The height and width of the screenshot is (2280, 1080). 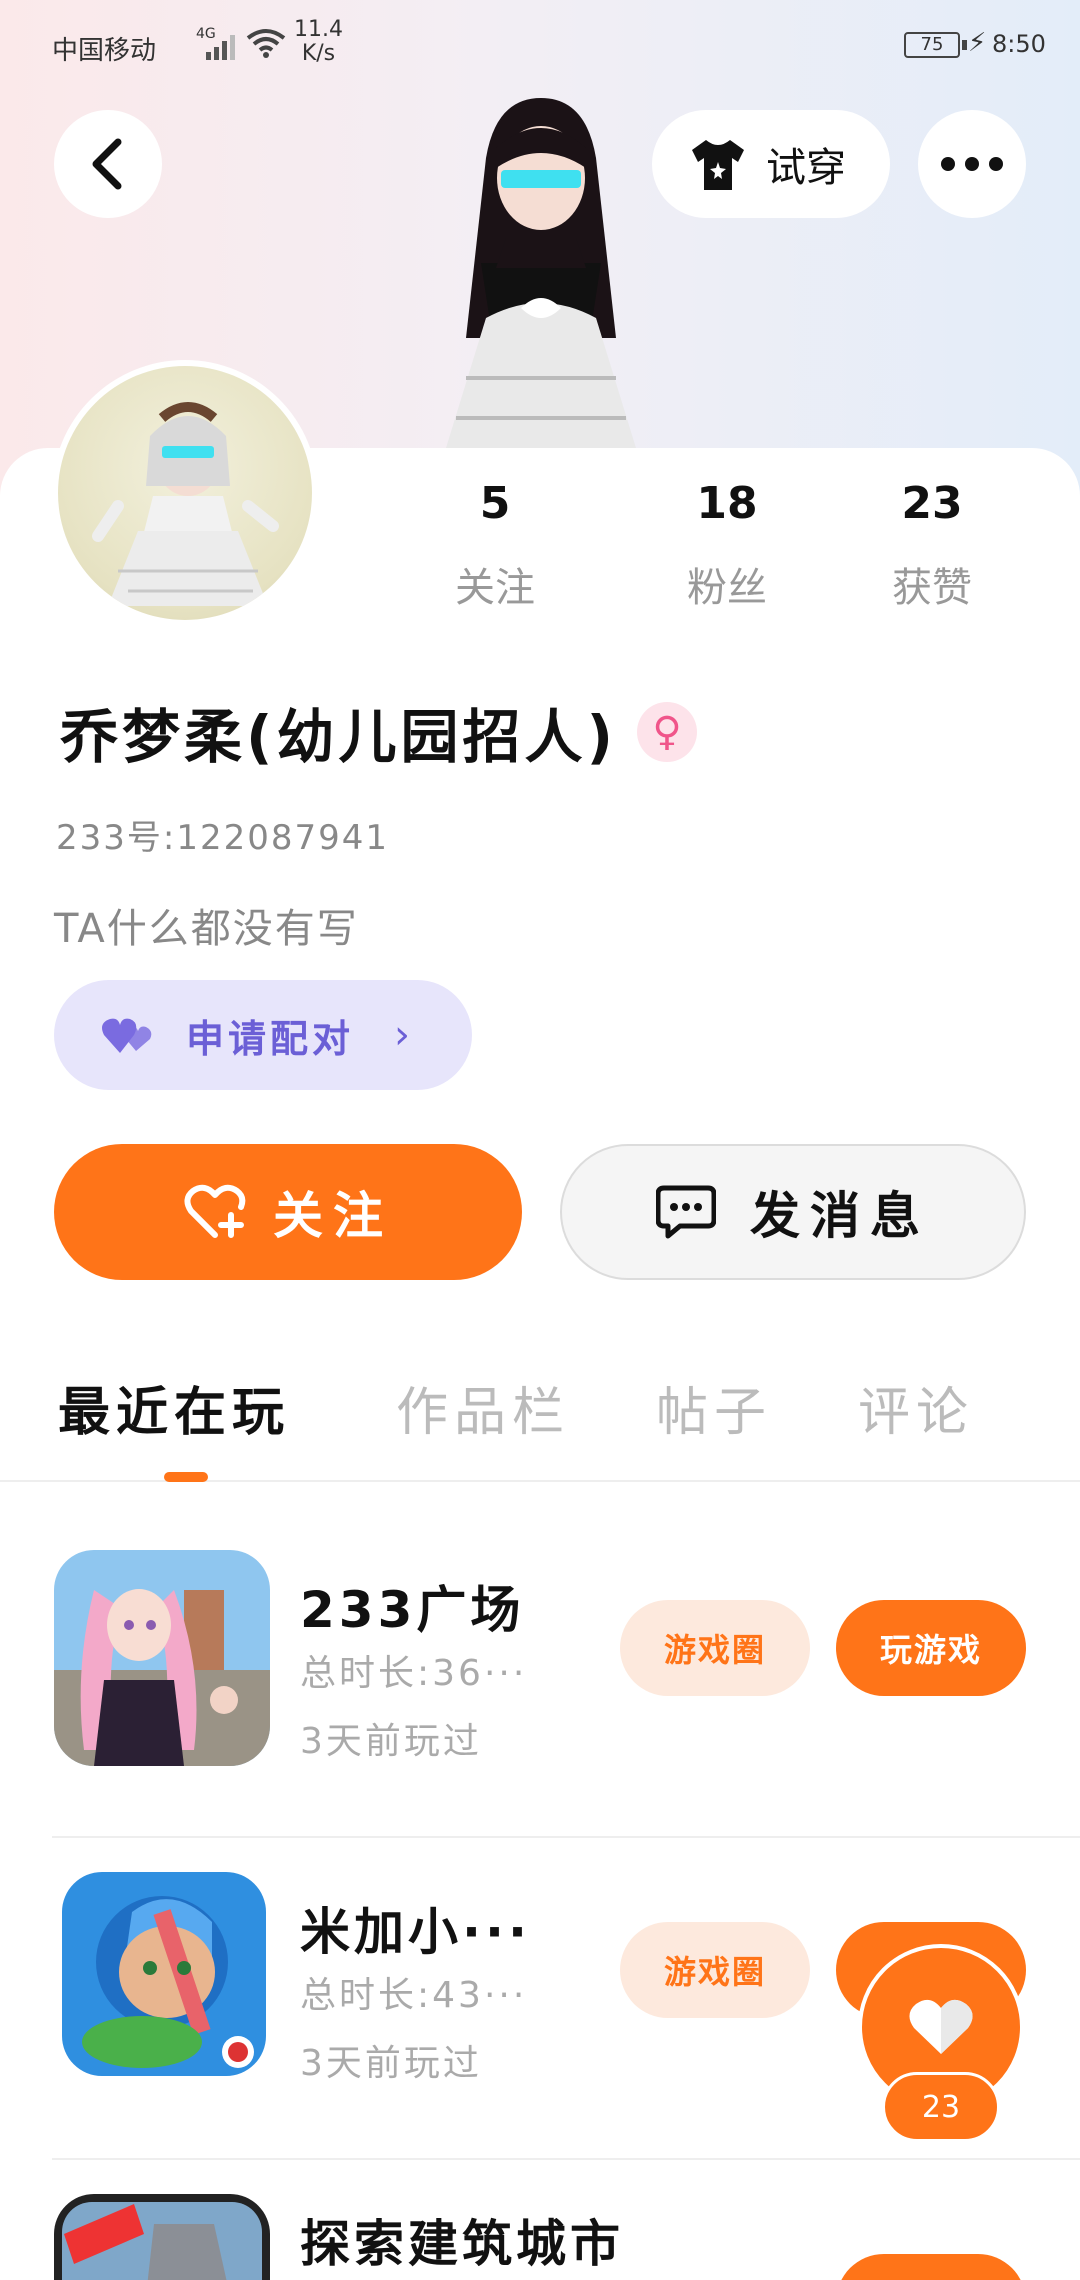 I want to click on more-horizontal-icon, so click(x=972, y=164).